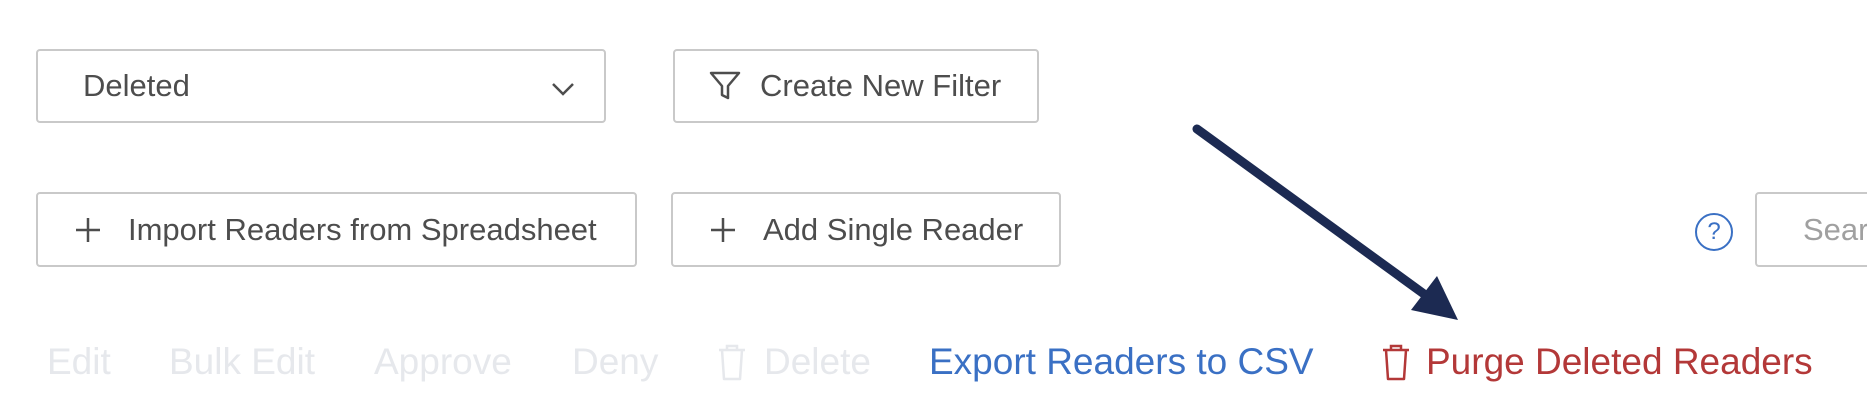  What do you see at coordinates (362, 229) in the screenshot?
I see `import-readers-label: Import Readers from Spreadsheet` at bounding box center [362, 229].